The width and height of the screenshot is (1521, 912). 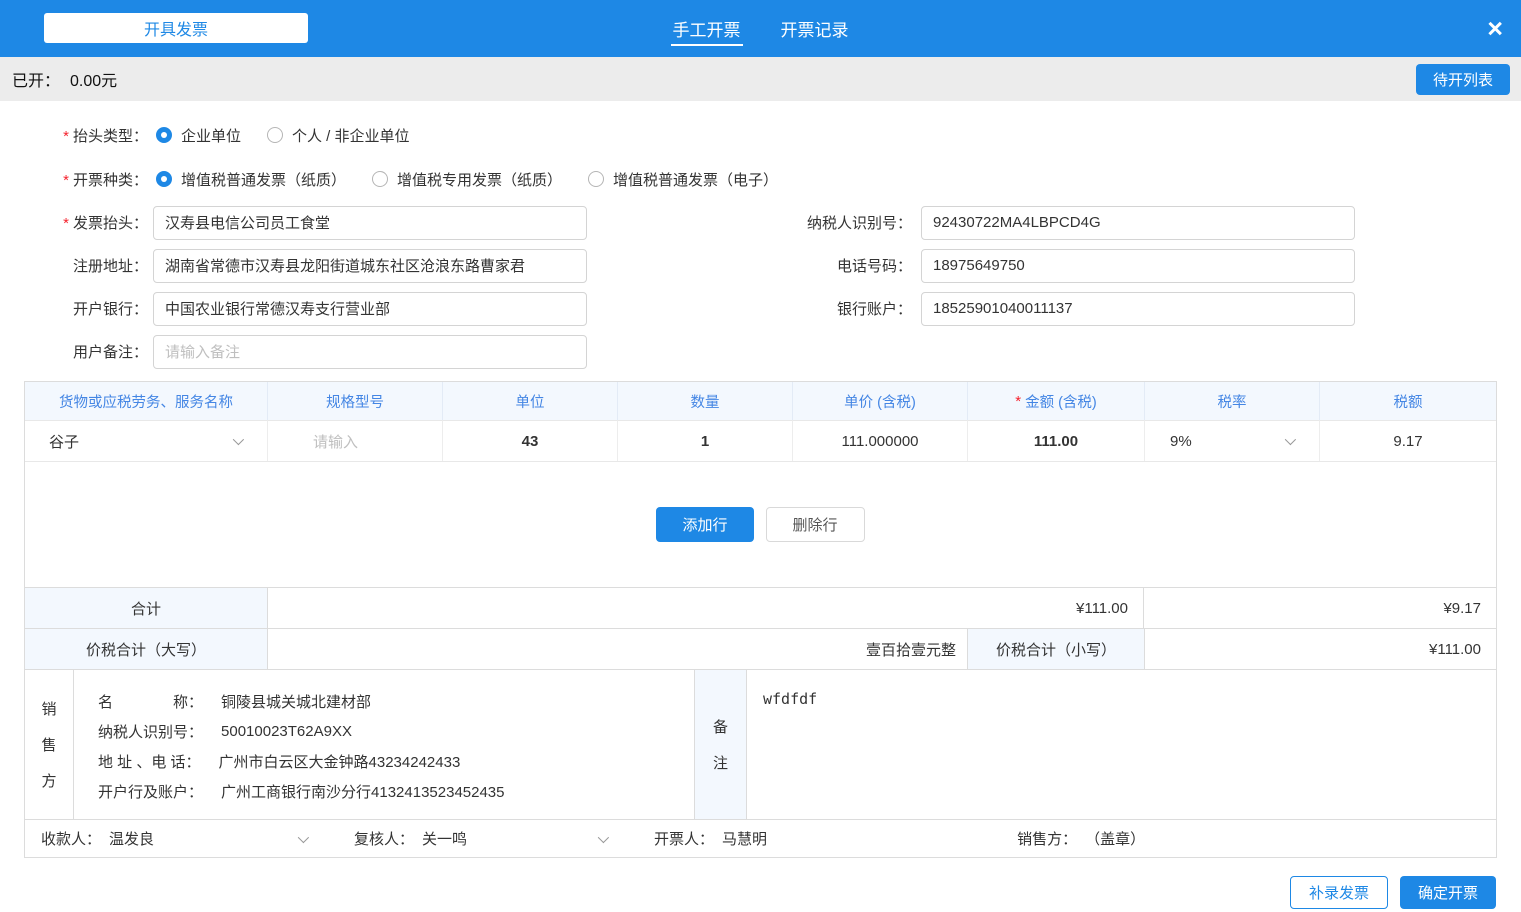 I want to click on label-text: 发票抬头：, so click(x=110, y=223).